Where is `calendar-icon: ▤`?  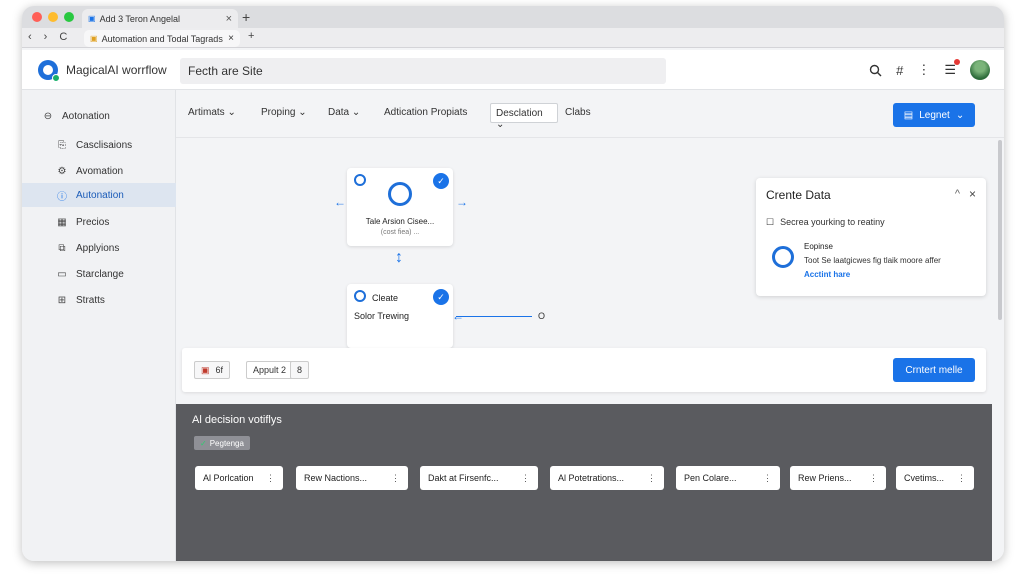
calendar-icon: ▤ is located at coordinates (908, 115).